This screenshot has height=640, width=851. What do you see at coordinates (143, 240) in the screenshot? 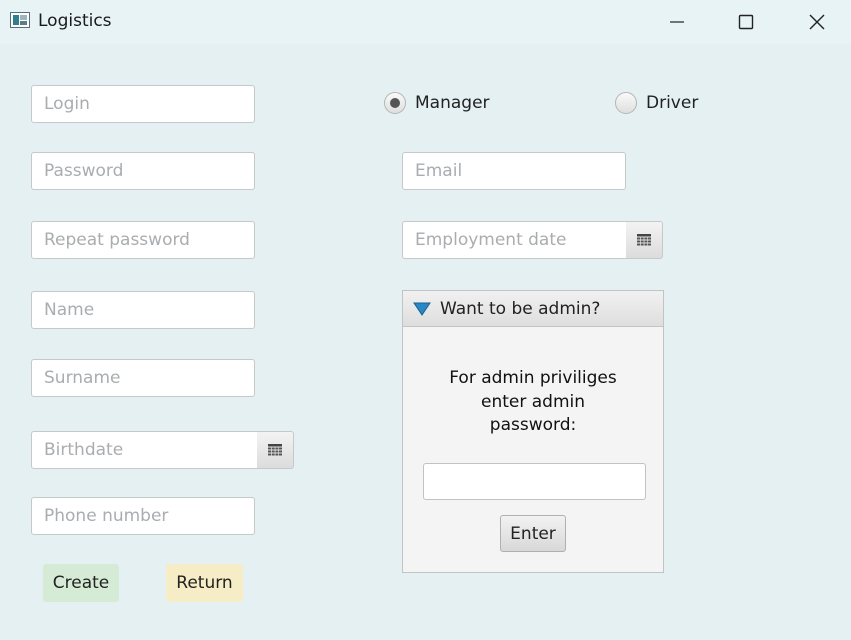
I see `repeat-password-input` at bounding box center [143, 240].